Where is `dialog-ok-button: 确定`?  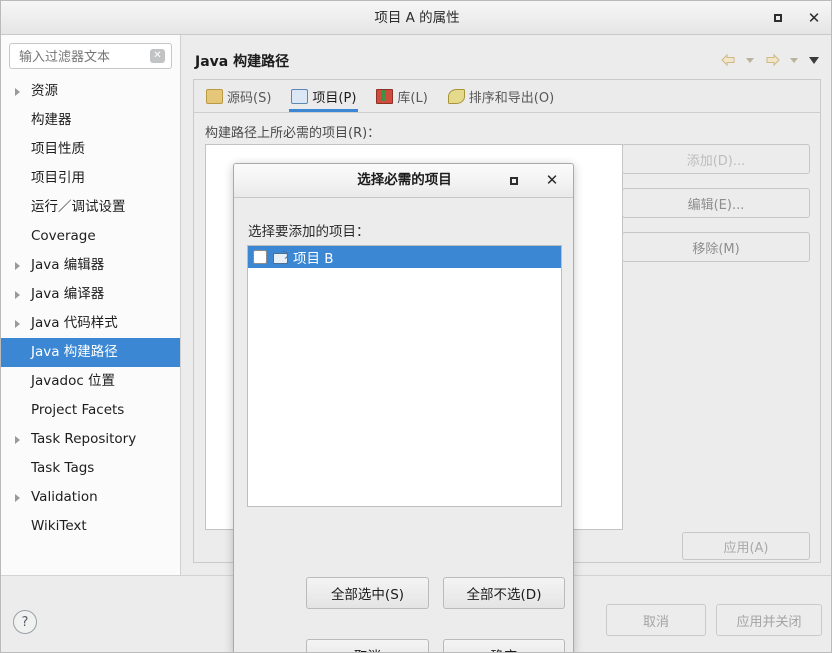 dialog-ok-button: 确定 is located at coordinates (504, 645).